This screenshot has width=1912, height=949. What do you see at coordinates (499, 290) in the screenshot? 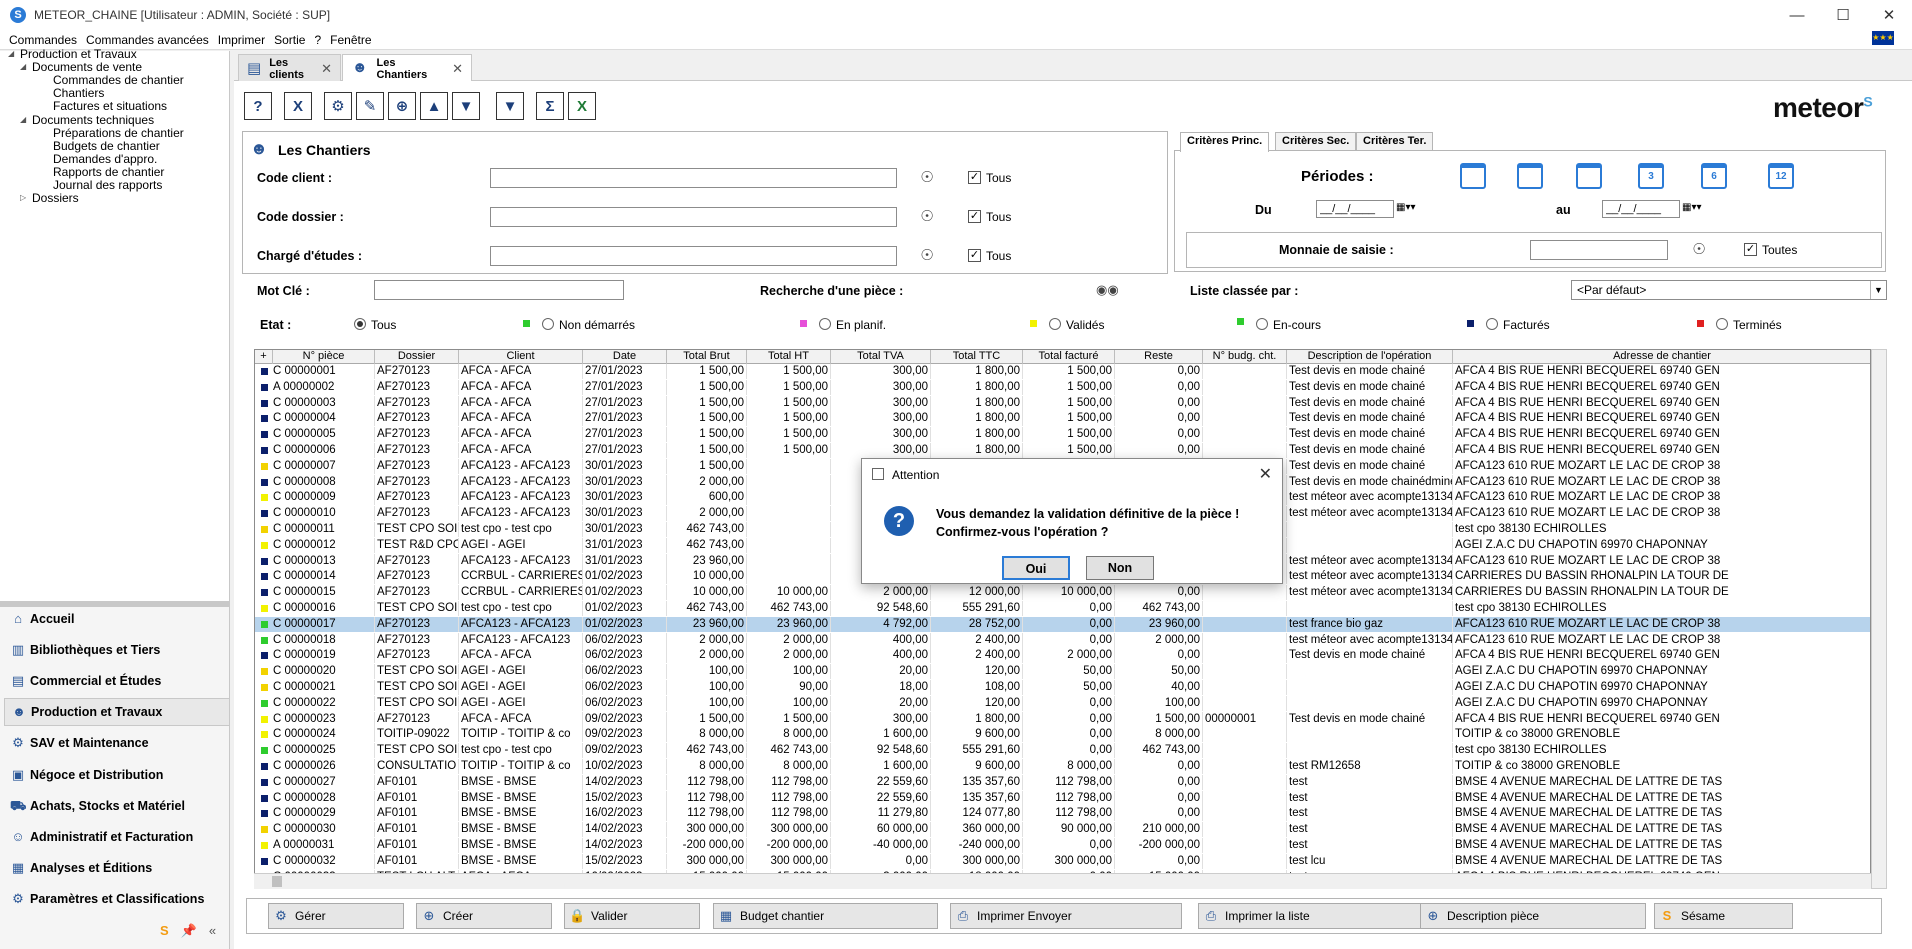
I see `mot-cle-input` at bounding box center [499, 290].